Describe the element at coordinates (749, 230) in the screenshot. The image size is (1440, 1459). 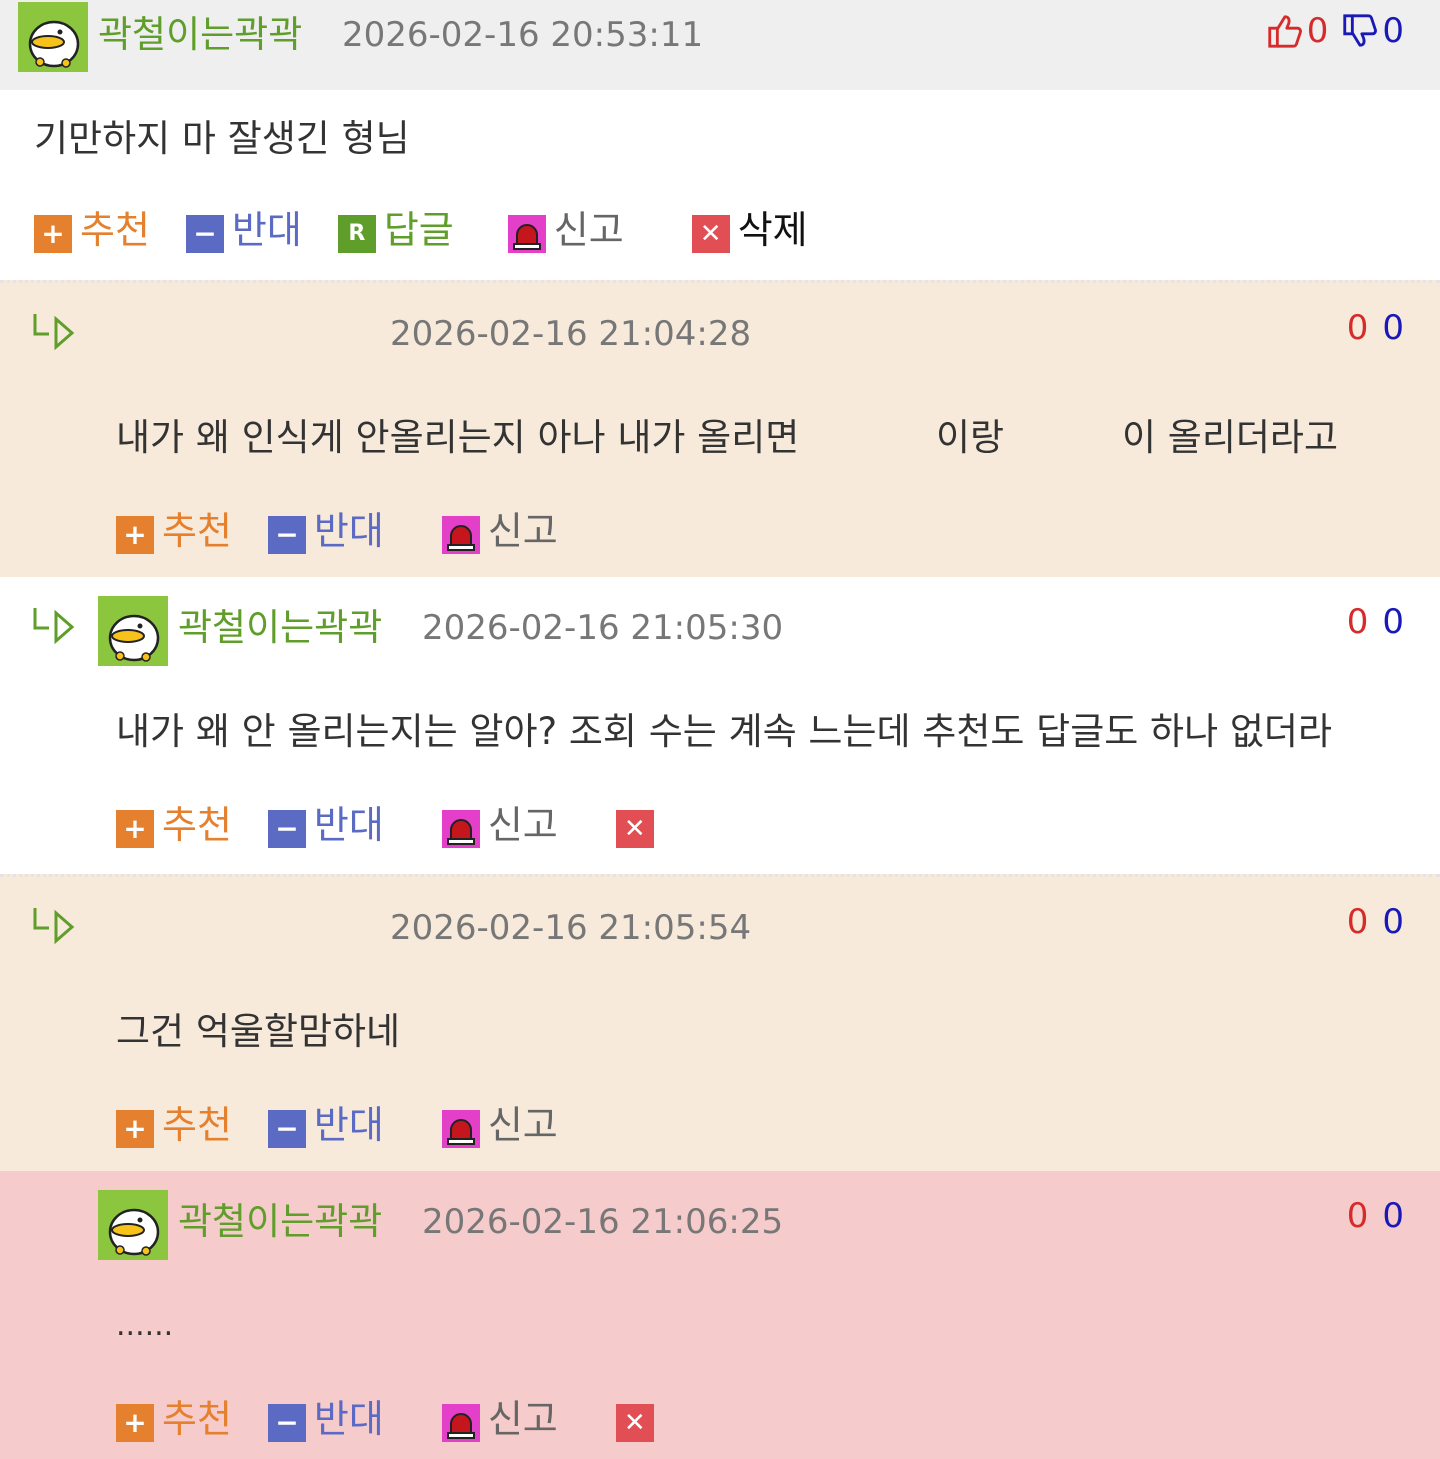
I see `delete-button: ✕ 삭제` at that location.